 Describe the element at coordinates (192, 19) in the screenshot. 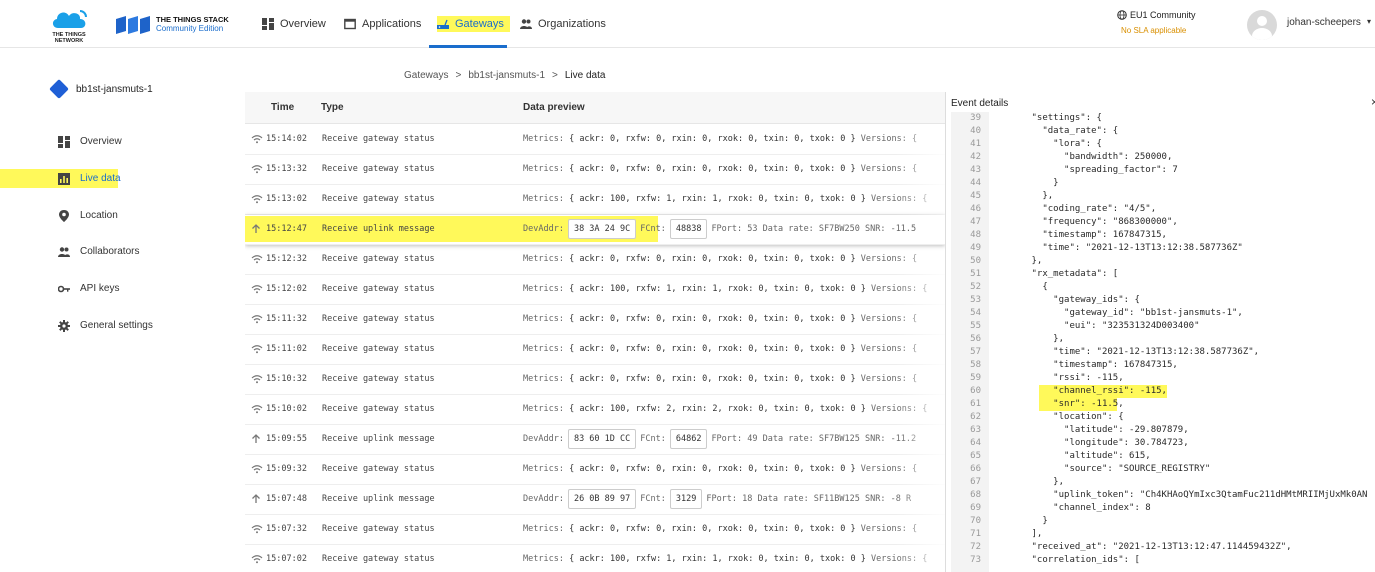

I see `tts-title: THE THINGS STACK` at that location.